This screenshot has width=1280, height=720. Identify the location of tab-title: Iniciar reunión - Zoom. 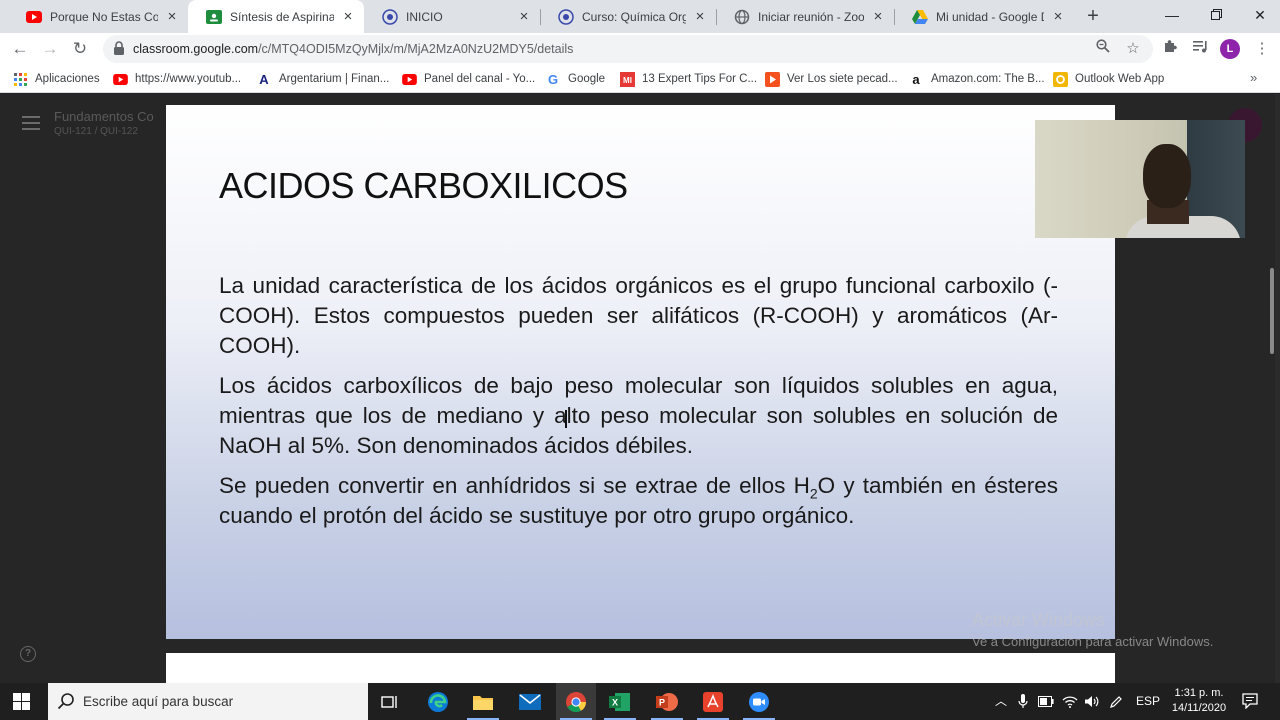
(811, 16).